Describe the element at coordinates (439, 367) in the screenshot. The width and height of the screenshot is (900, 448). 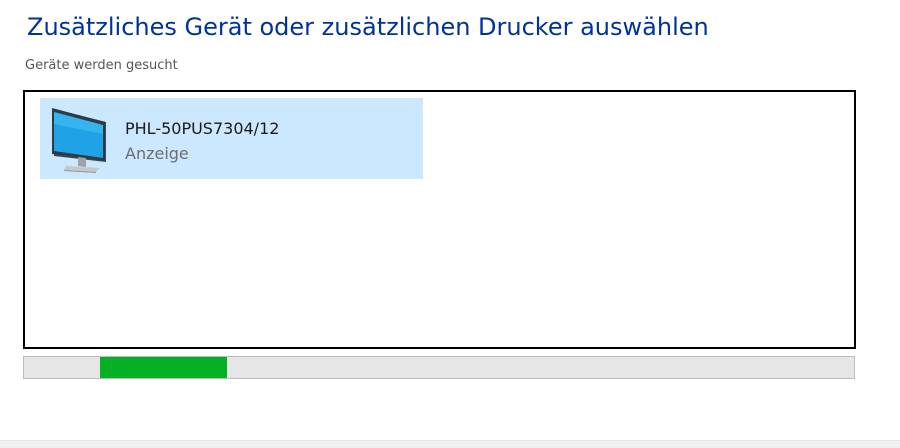
I see `search-progress-bar` at that location.